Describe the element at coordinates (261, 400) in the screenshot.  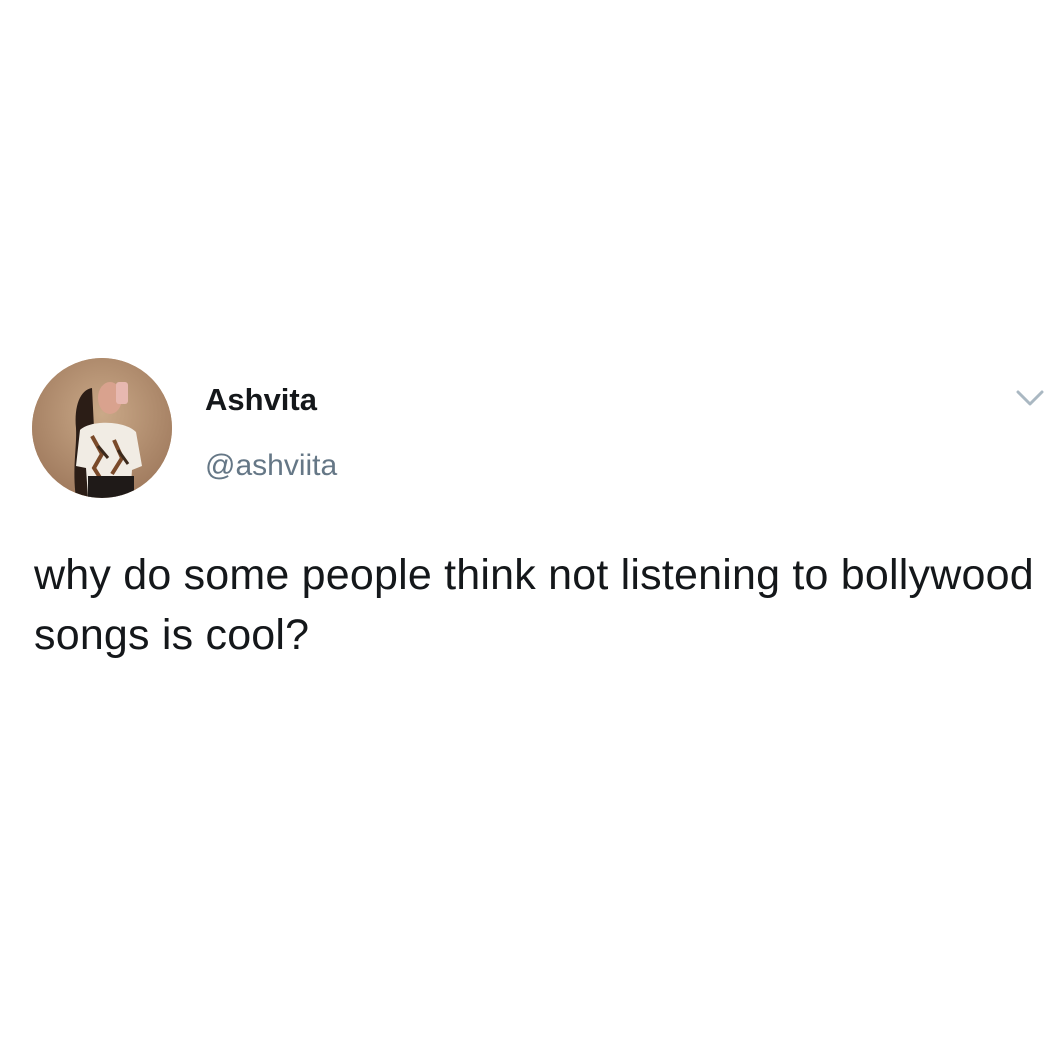
I see `author-display-name: Ashvita` at that location.